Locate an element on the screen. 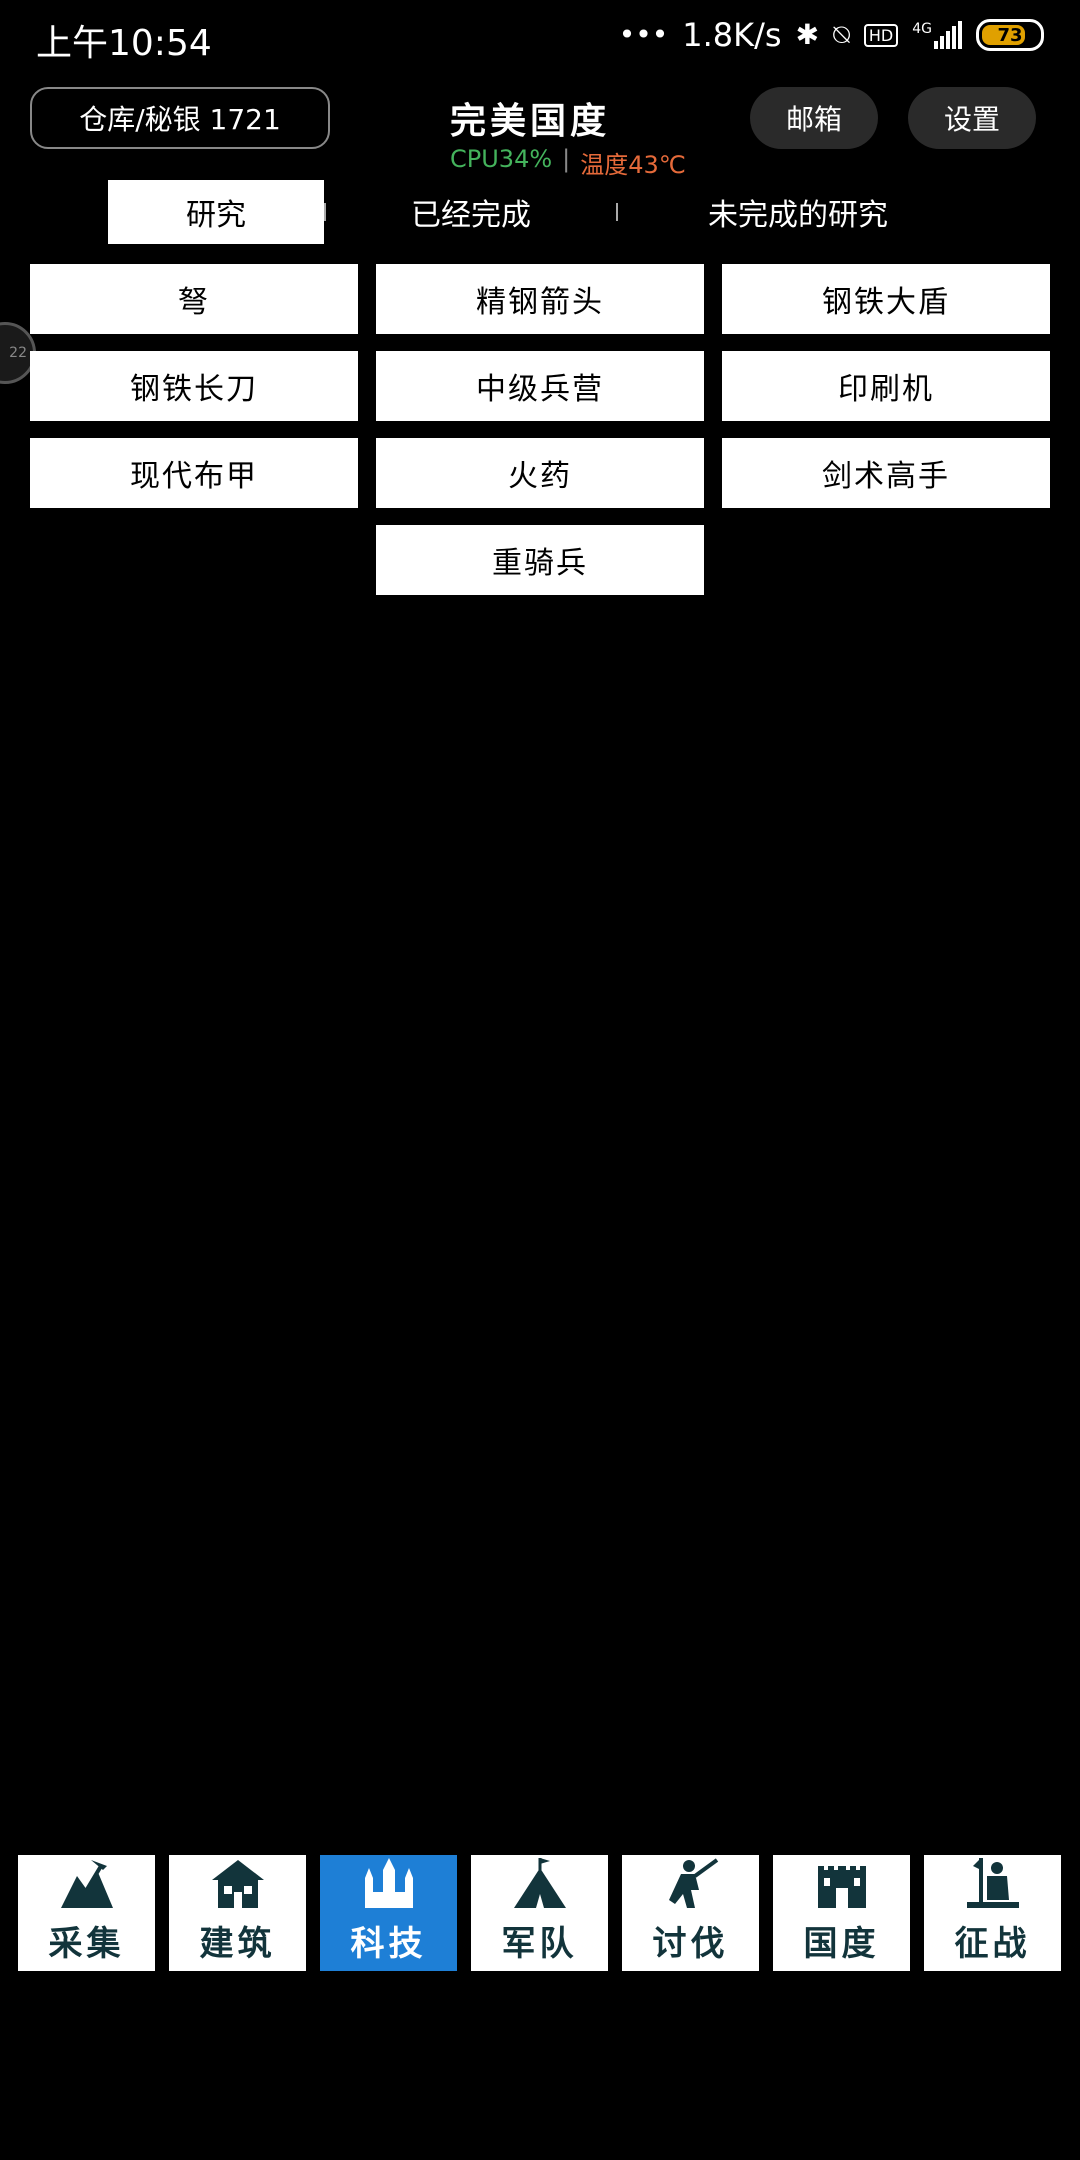  research-tabs: 研究 已经完成 未完成的研究 is located at coordinates (548, 212).